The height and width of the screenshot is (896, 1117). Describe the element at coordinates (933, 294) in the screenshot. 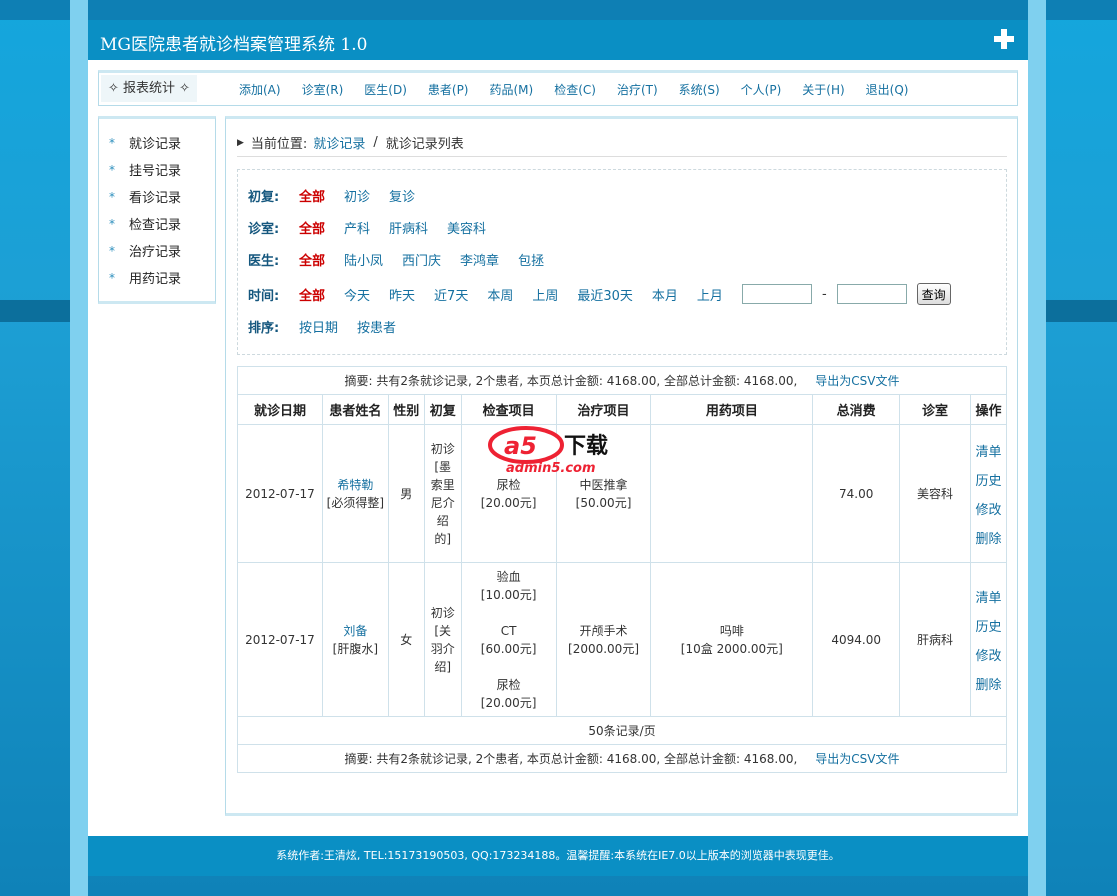

I see `query-button: 查询` at that location.